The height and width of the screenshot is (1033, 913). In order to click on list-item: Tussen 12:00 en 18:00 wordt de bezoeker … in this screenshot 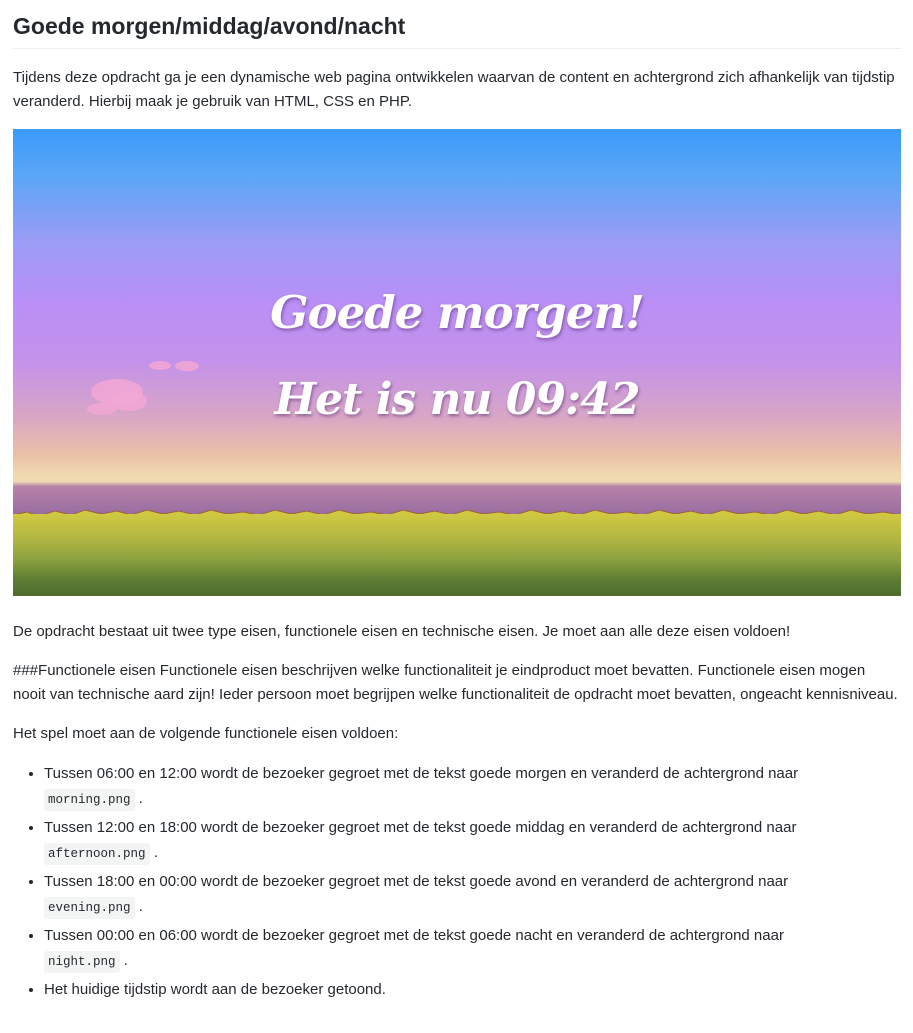, I will do `click(472, 840)`.